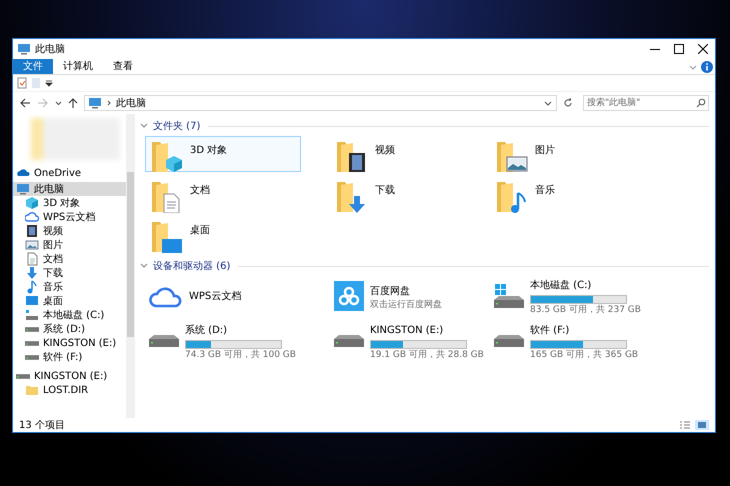  I want to click on window-title: 此电脑, so click(50, 49).